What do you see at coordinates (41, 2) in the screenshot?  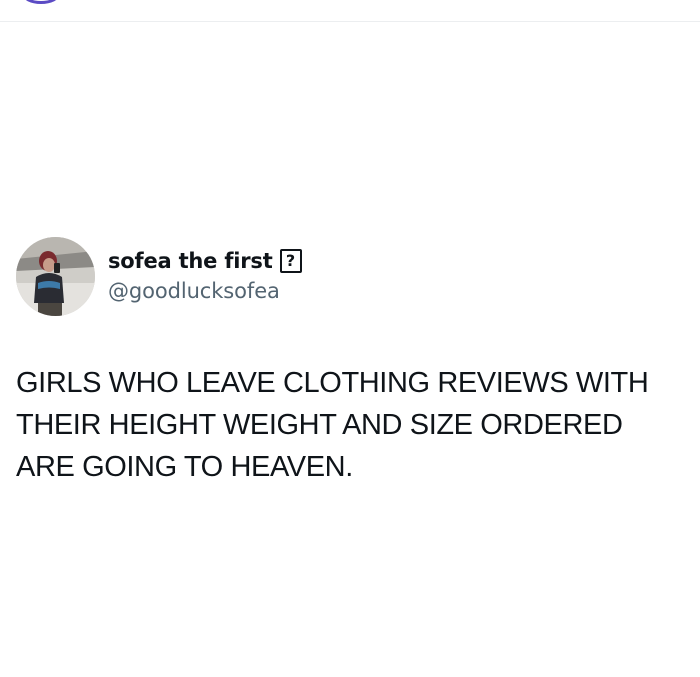 I see `previous-avatar-edge` at bounding box center [41, 2].